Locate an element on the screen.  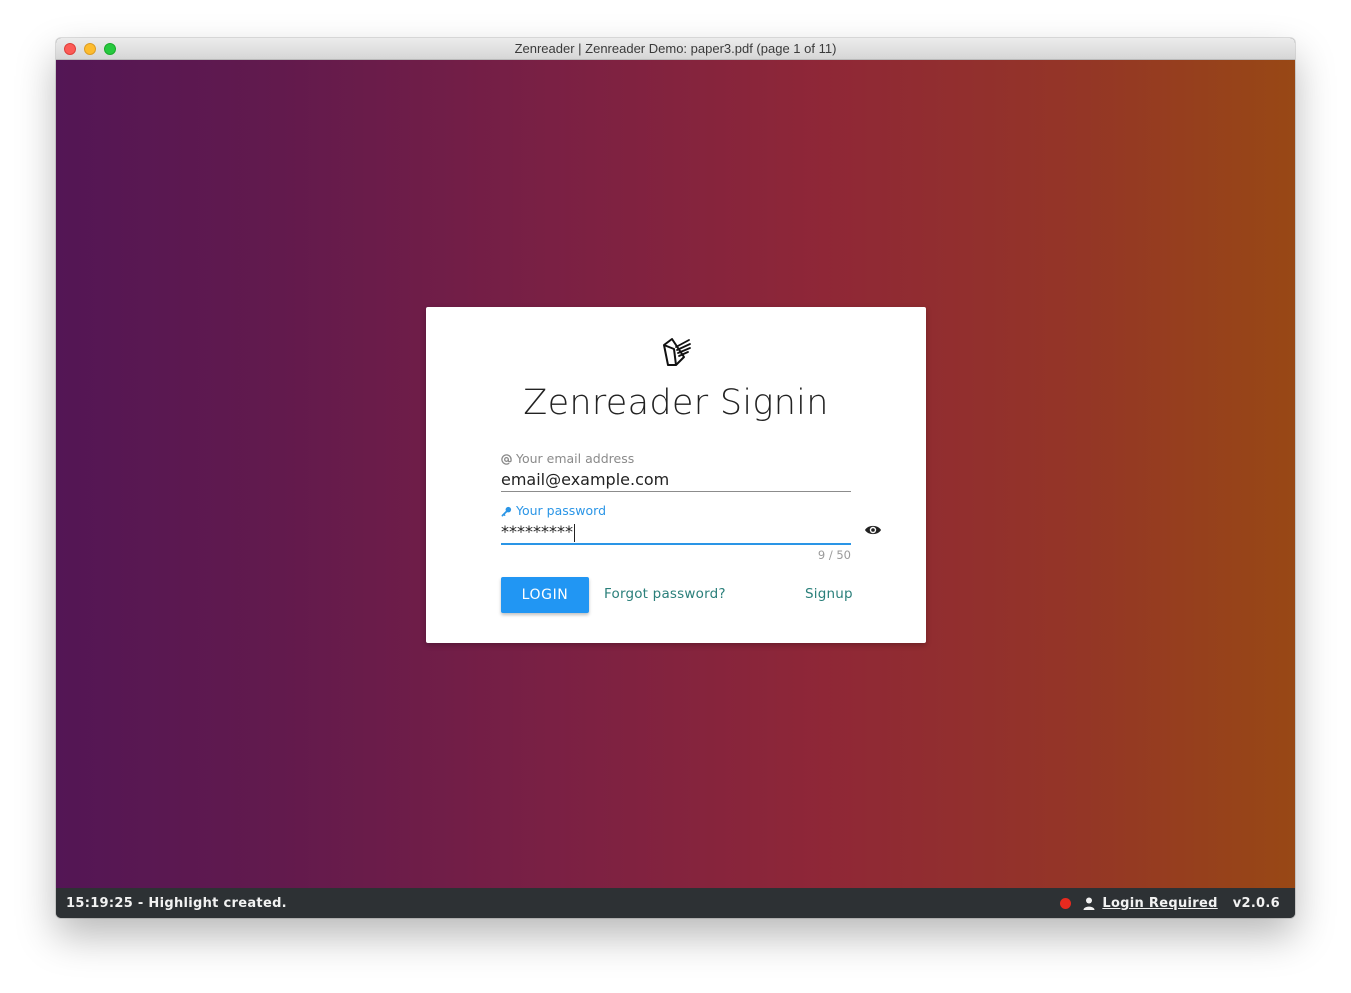
status-indicator-dot is located at coordinates (1066, 903).